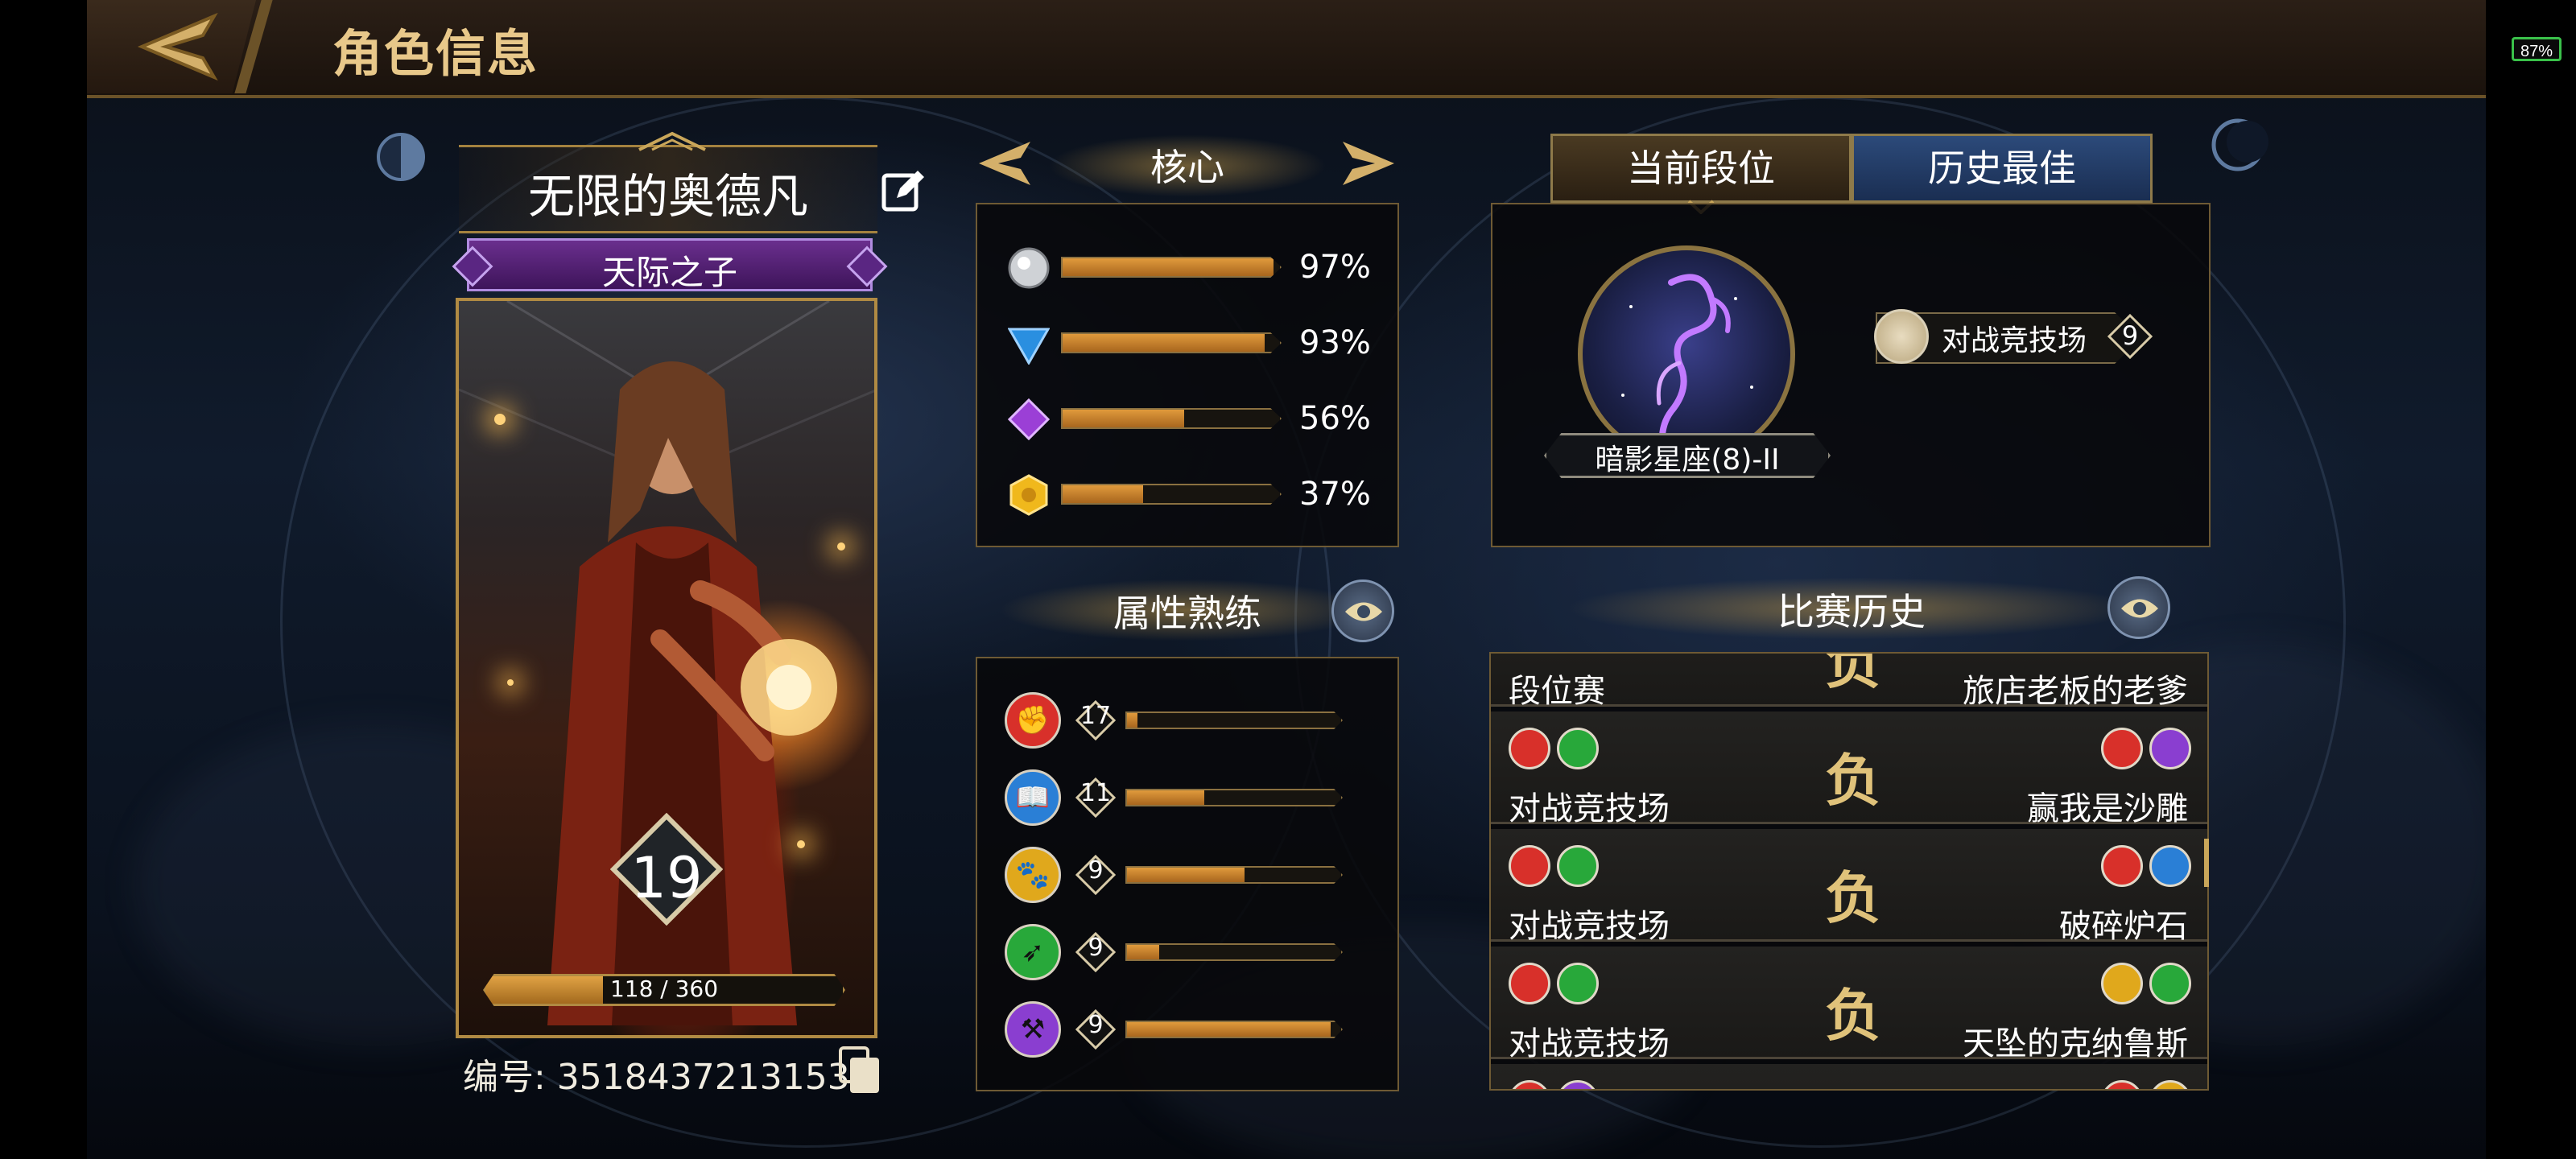 This screenshot has width=2576, height=1159. Describe the element at coordinates (666, 663) in the screenshot. I see `sorceress-figure-icon` at that location.